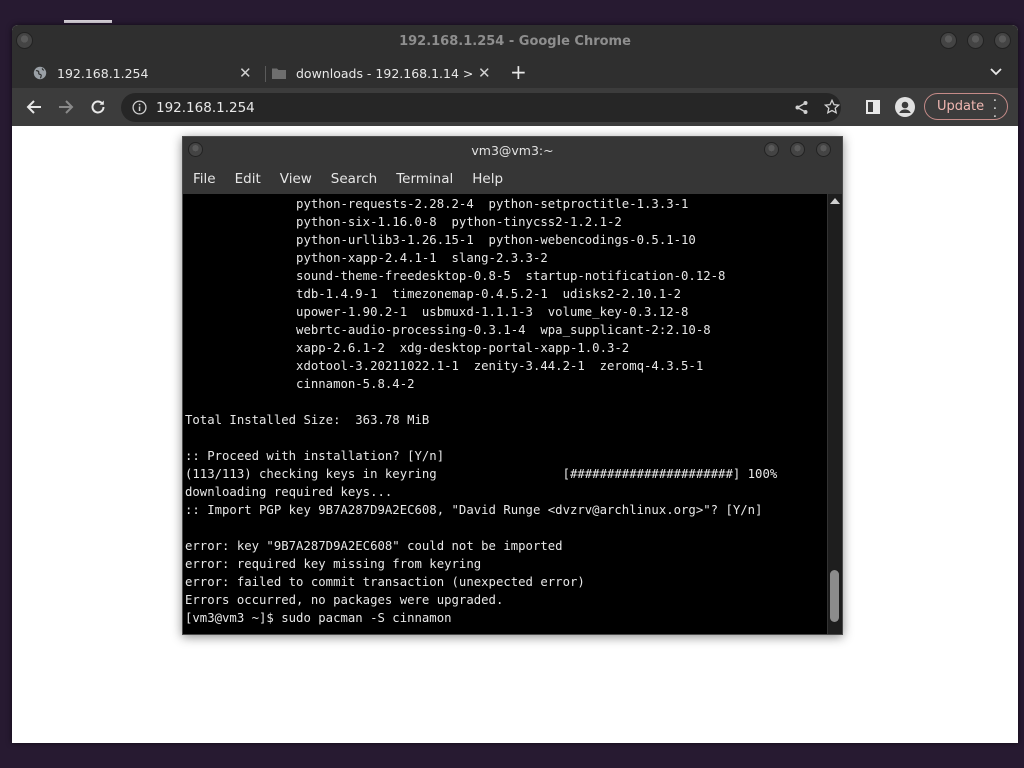 The width and height of the screenshot is (1024, 768). Describe the element at coordinates (88, 21) in the screenshot. I see `desktop-edge` at that location.